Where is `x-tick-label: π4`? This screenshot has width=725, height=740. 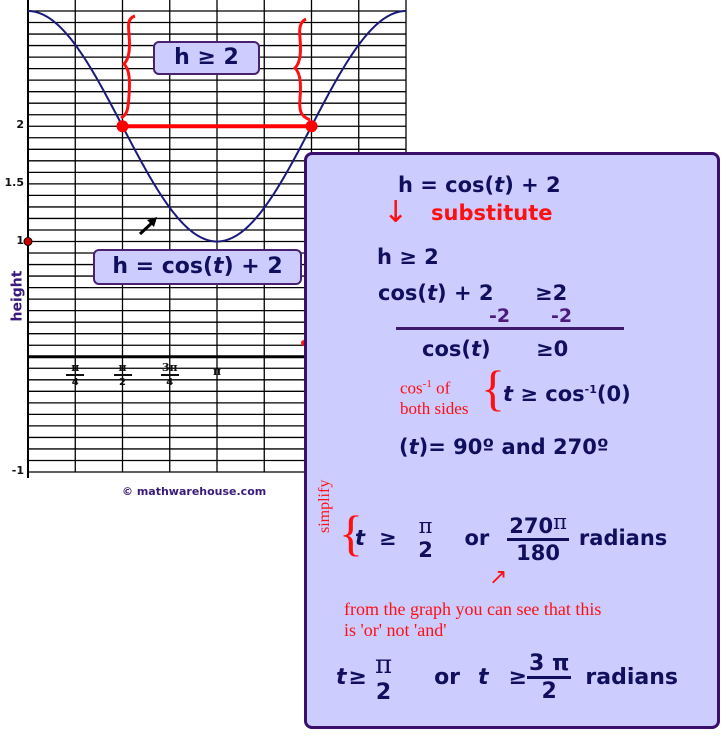
x-tick-label: π4 is located at coordinates (75, 375).